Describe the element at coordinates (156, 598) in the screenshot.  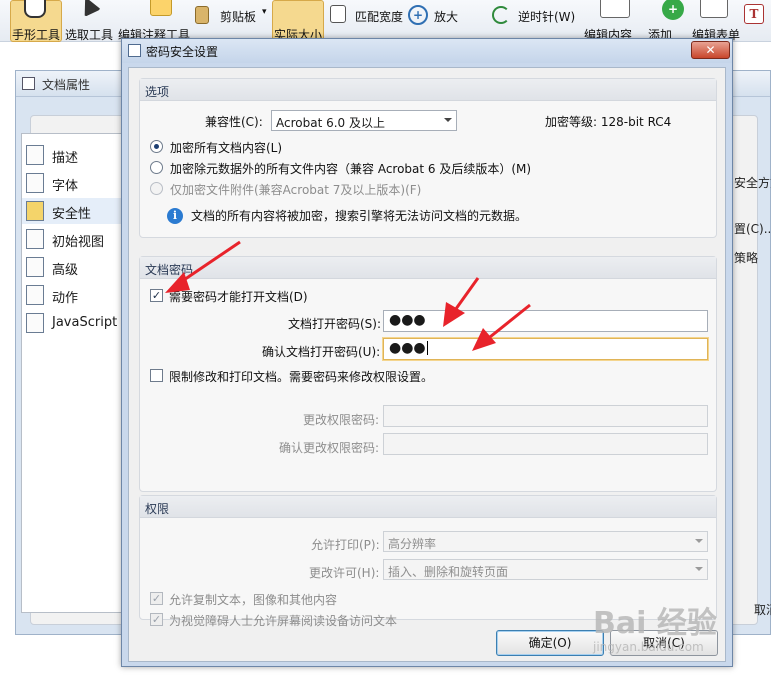
I see `allow-copy-checkbox: ✓` at that location.